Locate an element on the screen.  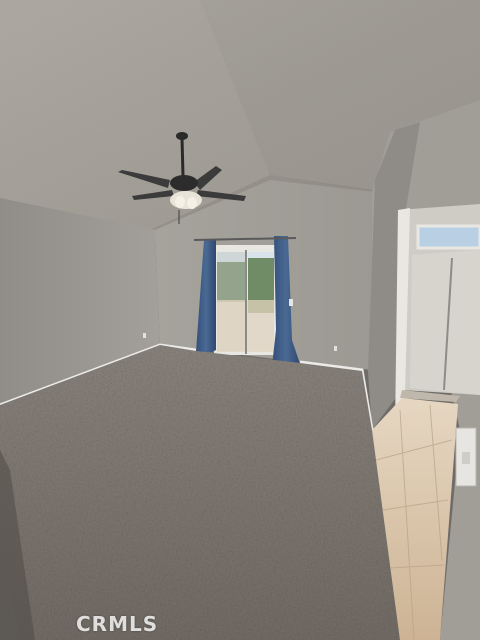
watermark-text: CRMLS is located at coordinates (117, 624).